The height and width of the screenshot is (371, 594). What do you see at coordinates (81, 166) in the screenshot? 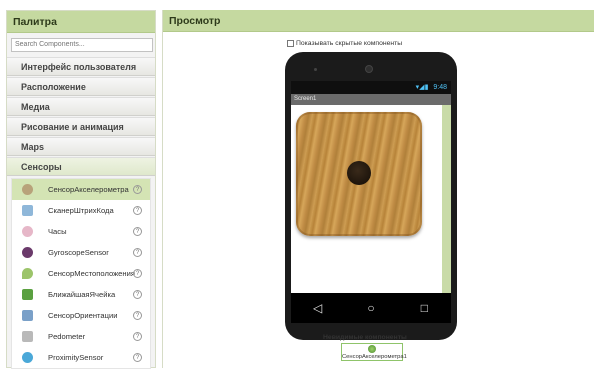
I see `category-sensors: Сенсоры` at bounding box center [81, 166].